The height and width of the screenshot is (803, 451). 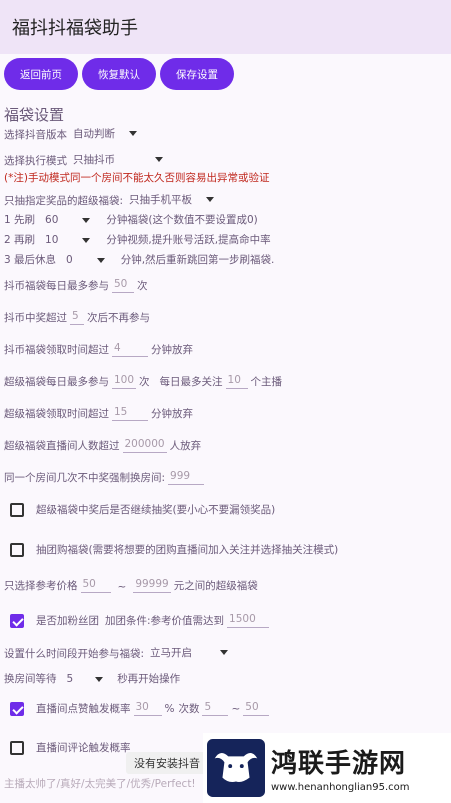 What do you see at coordinates (35, 161) in the screenshot?
I see `exec-mode-label: 选择执行模式` at bounding box center [35, 161].